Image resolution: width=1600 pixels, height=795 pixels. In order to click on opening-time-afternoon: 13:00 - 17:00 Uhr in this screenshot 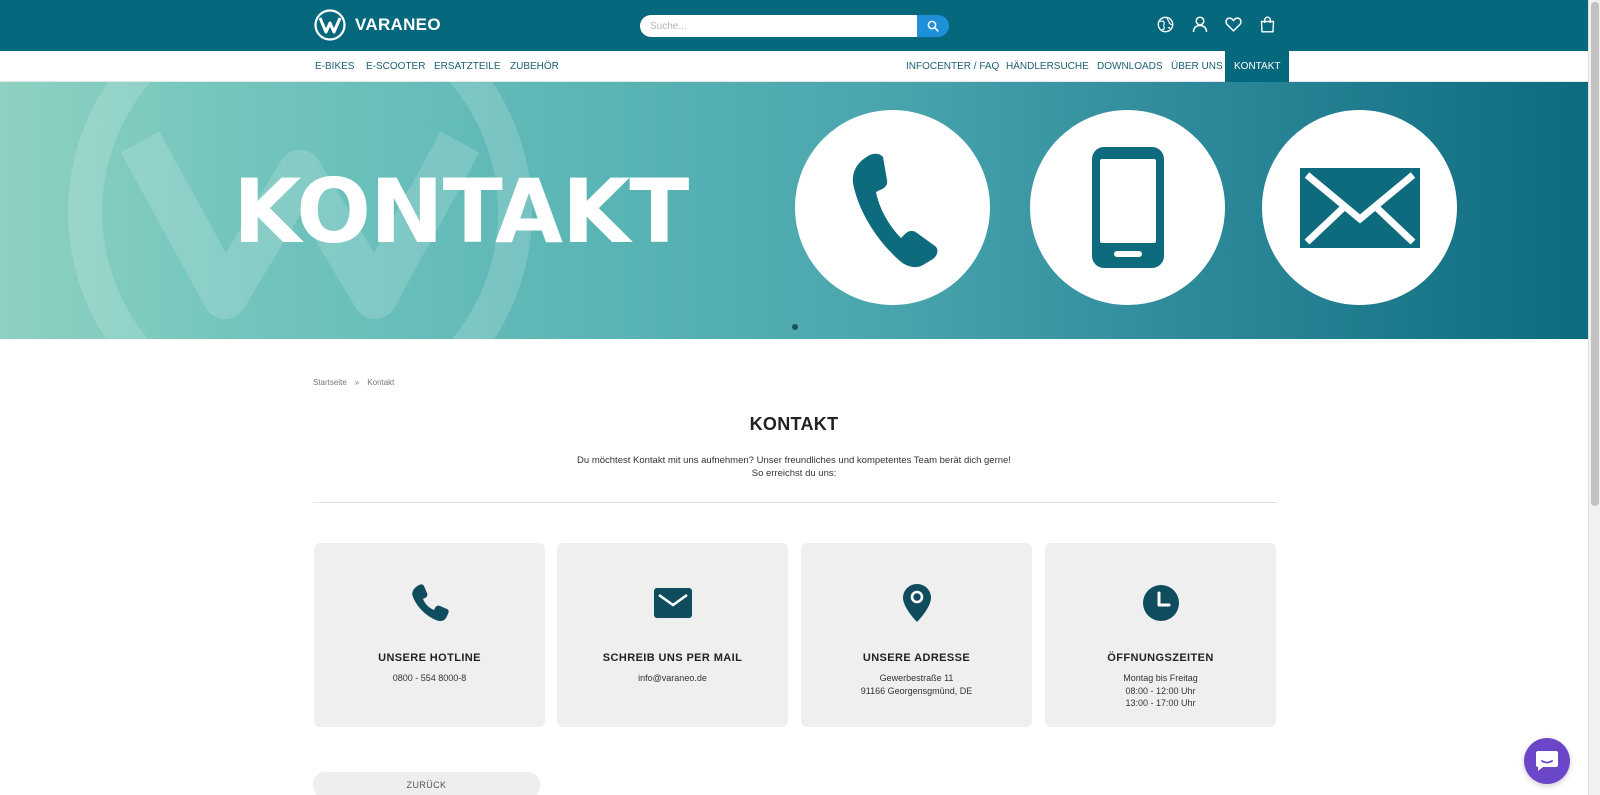, I will do `click(1160, 703)`.